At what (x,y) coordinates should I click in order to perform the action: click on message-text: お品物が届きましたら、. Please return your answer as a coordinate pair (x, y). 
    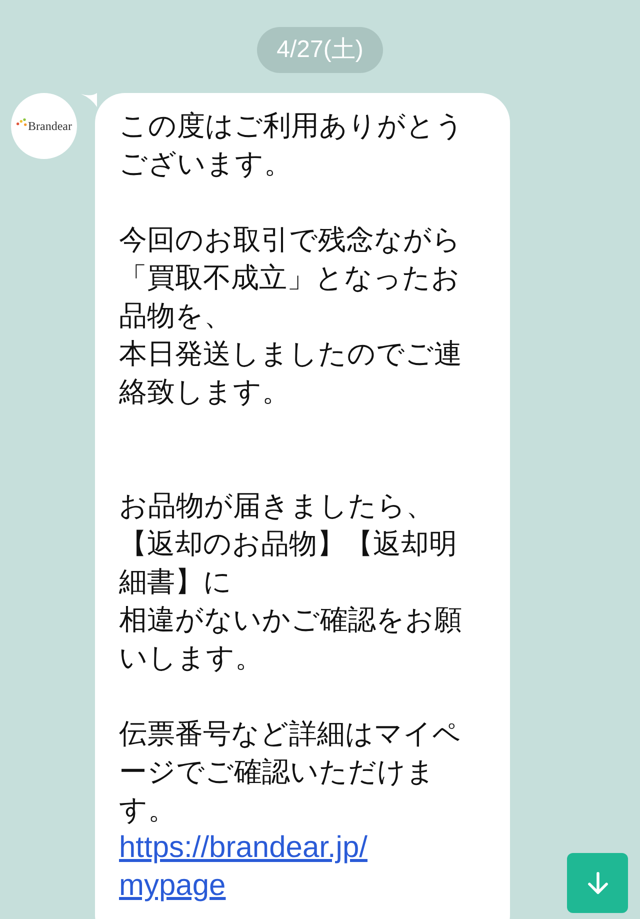
    Looking at the image, I should click on (277, 506).